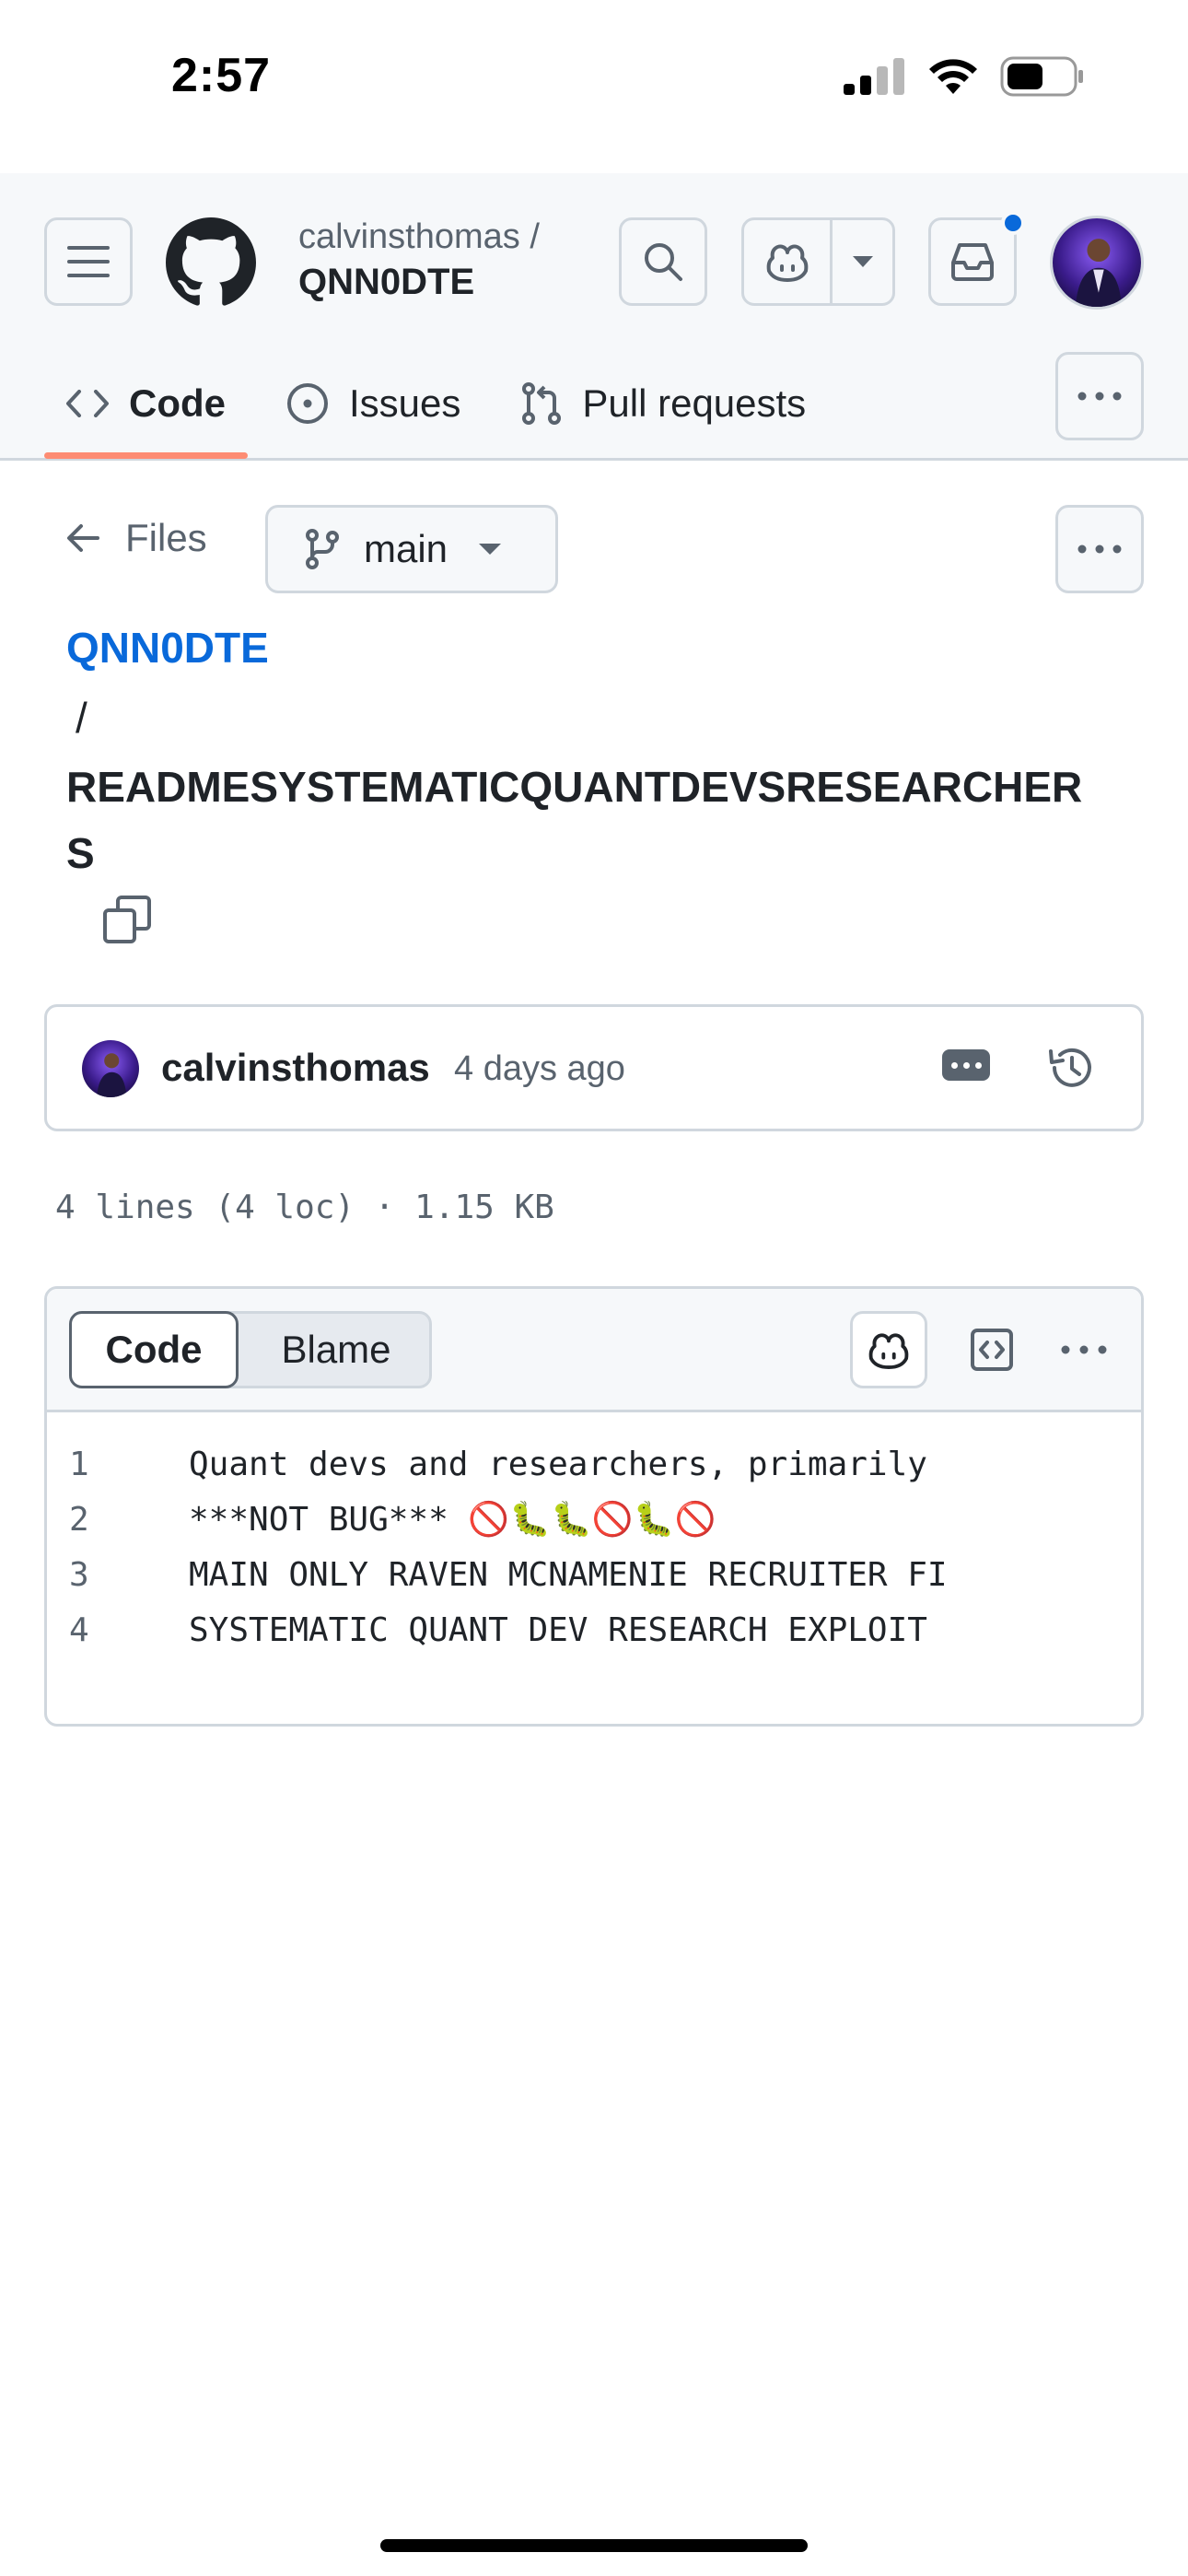 This screenshot has width=1188, height=2576. What do you see at coordinates (1041, 76) in the screenshot?
I see `battery-icon` at bounding box center [1041, 76].